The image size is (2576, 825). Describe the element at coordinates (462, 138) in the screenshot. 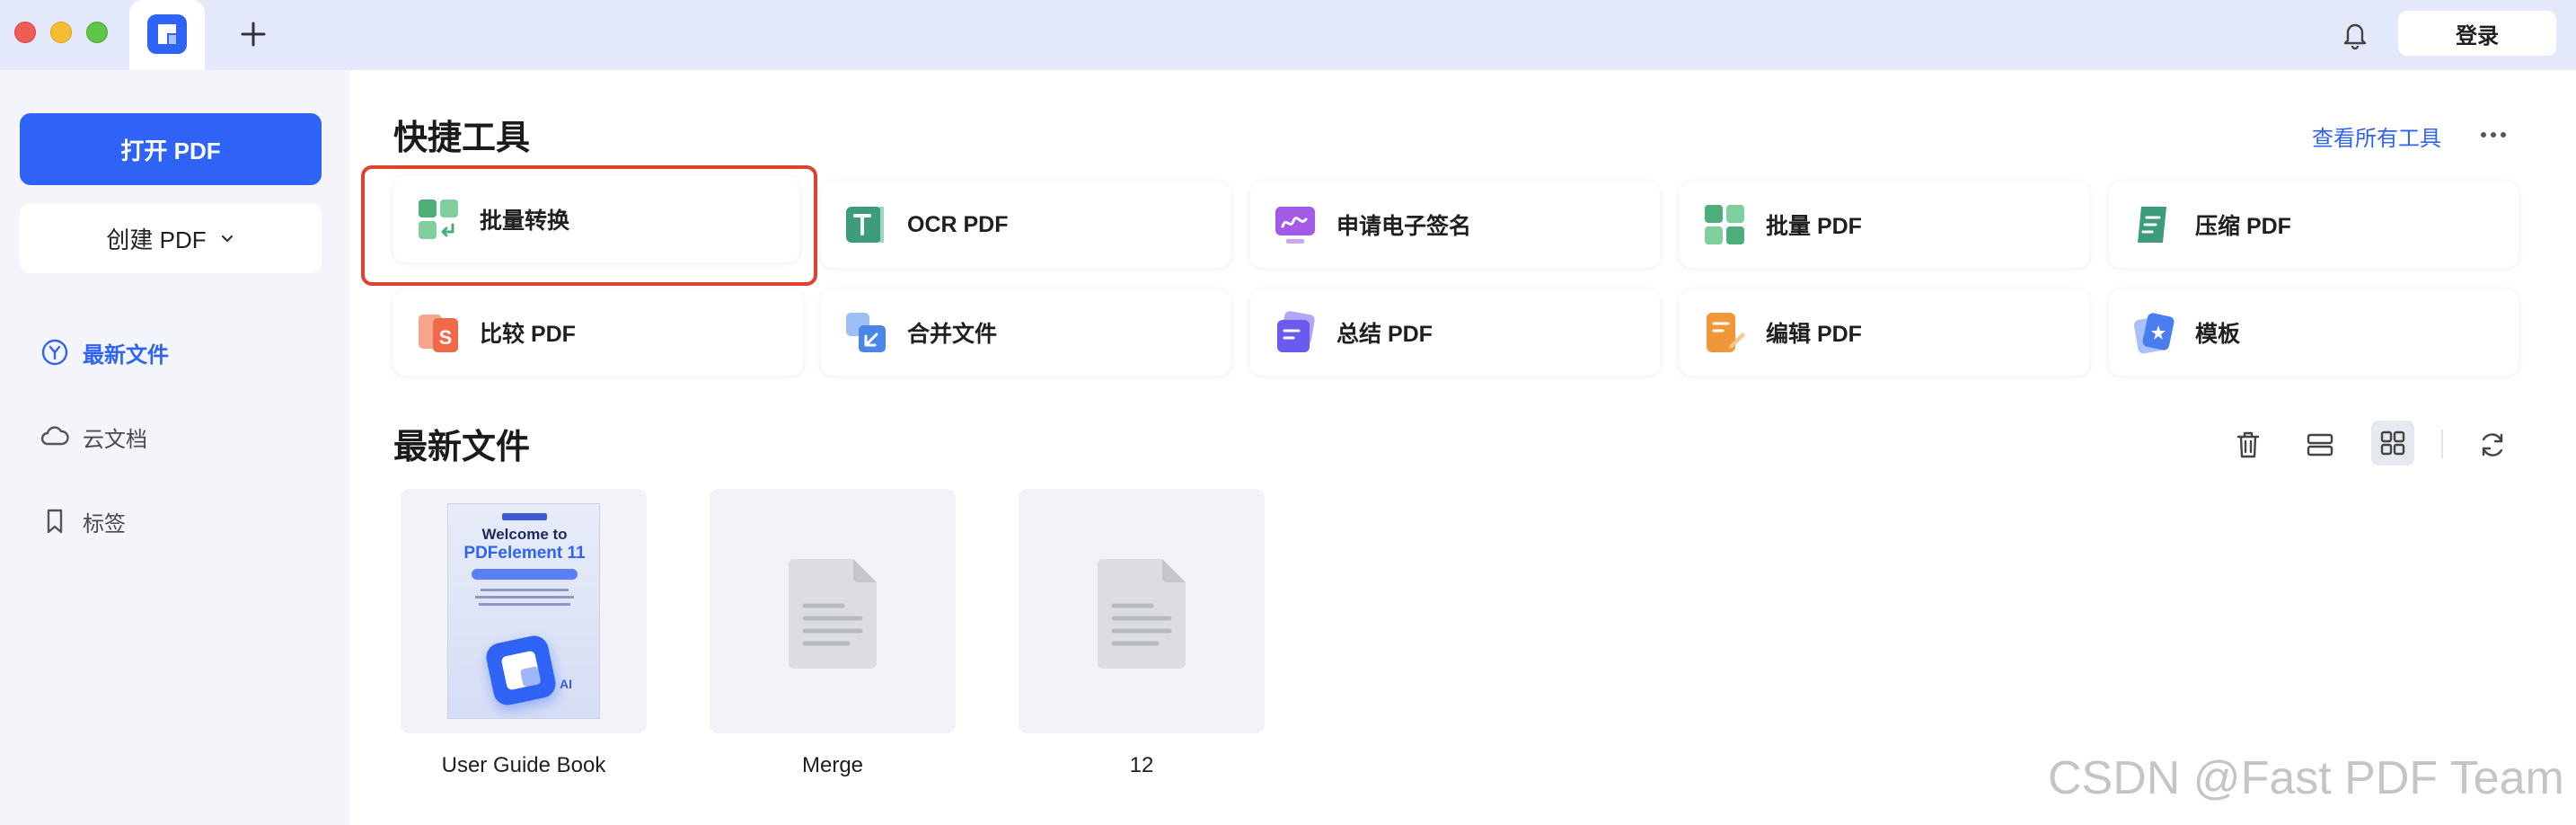

I see `quick-tools-title: 快捷工具` at that location.